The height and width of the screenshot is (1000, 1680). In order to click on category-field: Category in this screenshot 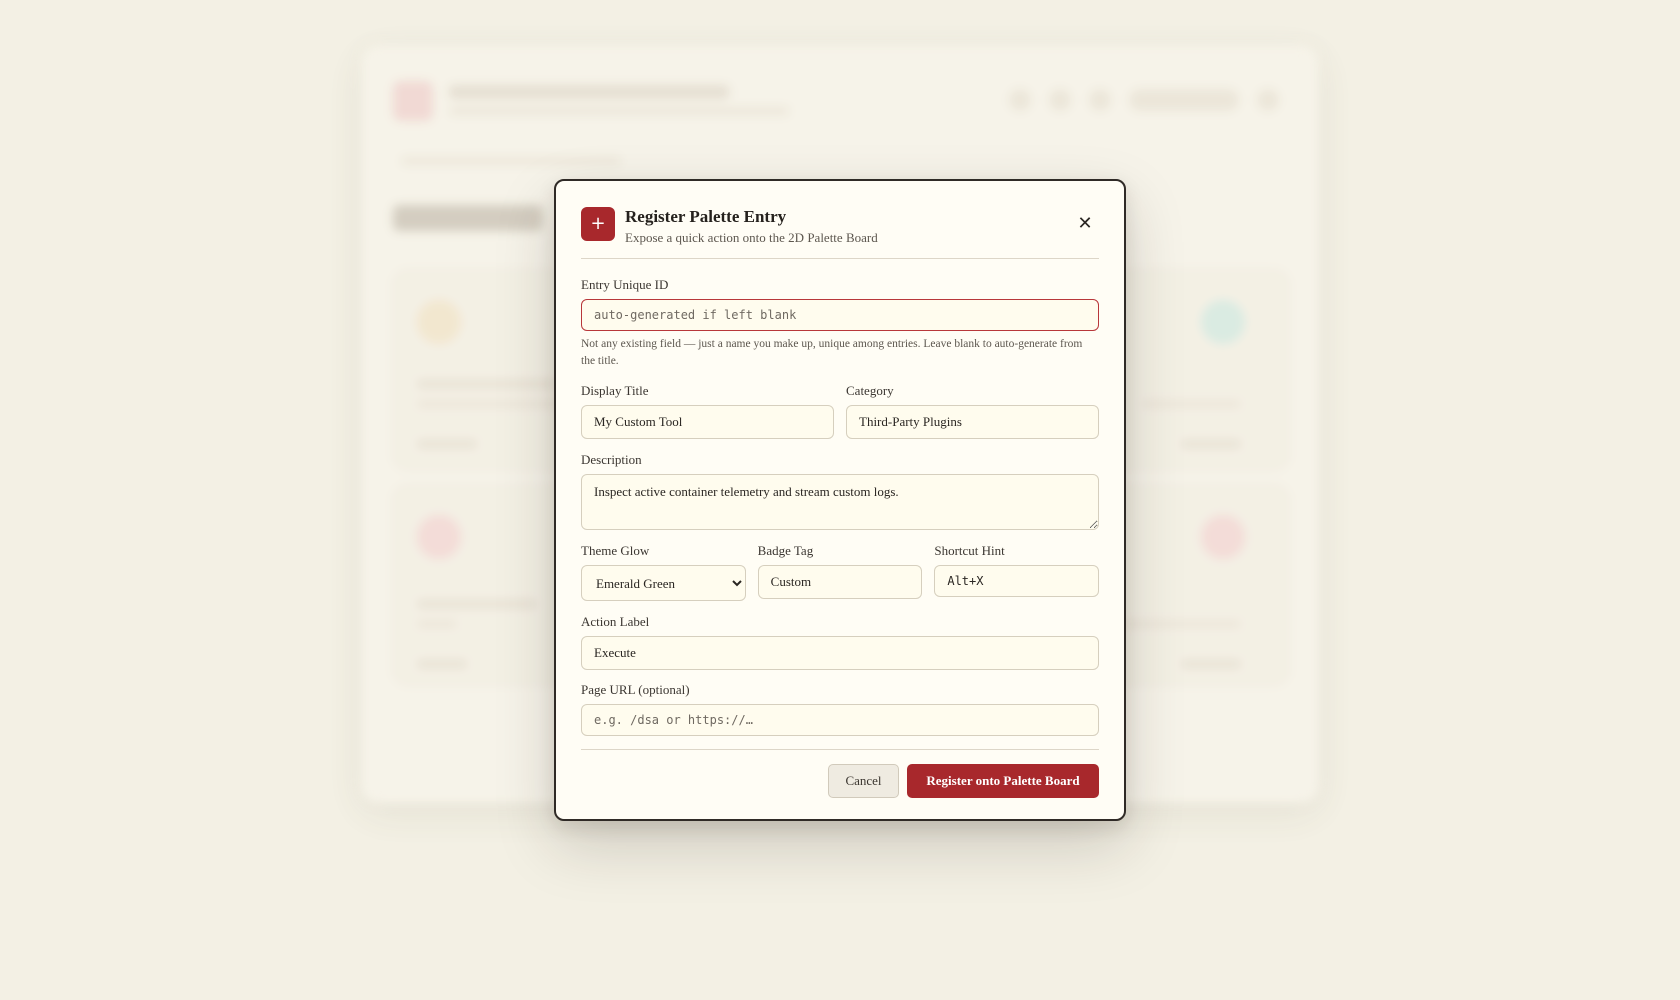, I will do `click(972, 411)`.